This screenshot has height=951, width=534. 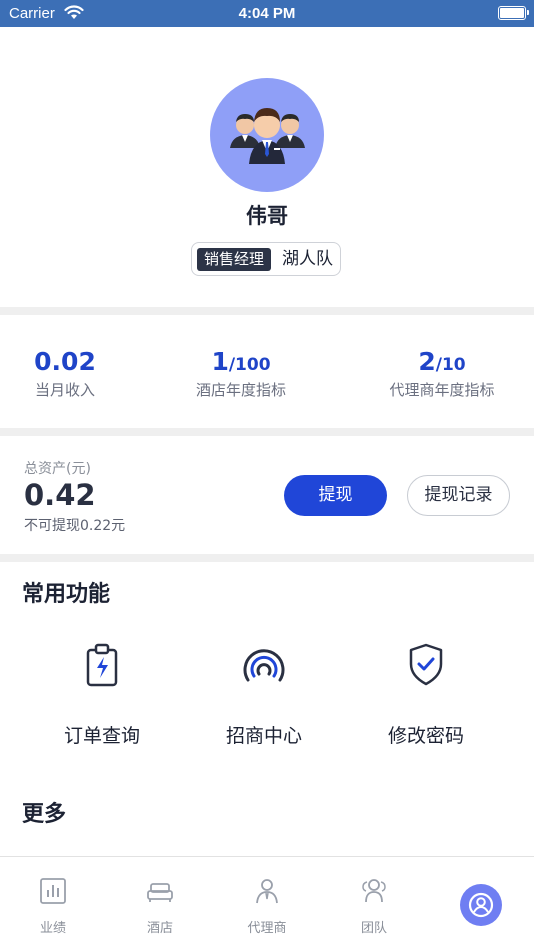 I want to click on user-circle-icon, so click(x=481, y=905).